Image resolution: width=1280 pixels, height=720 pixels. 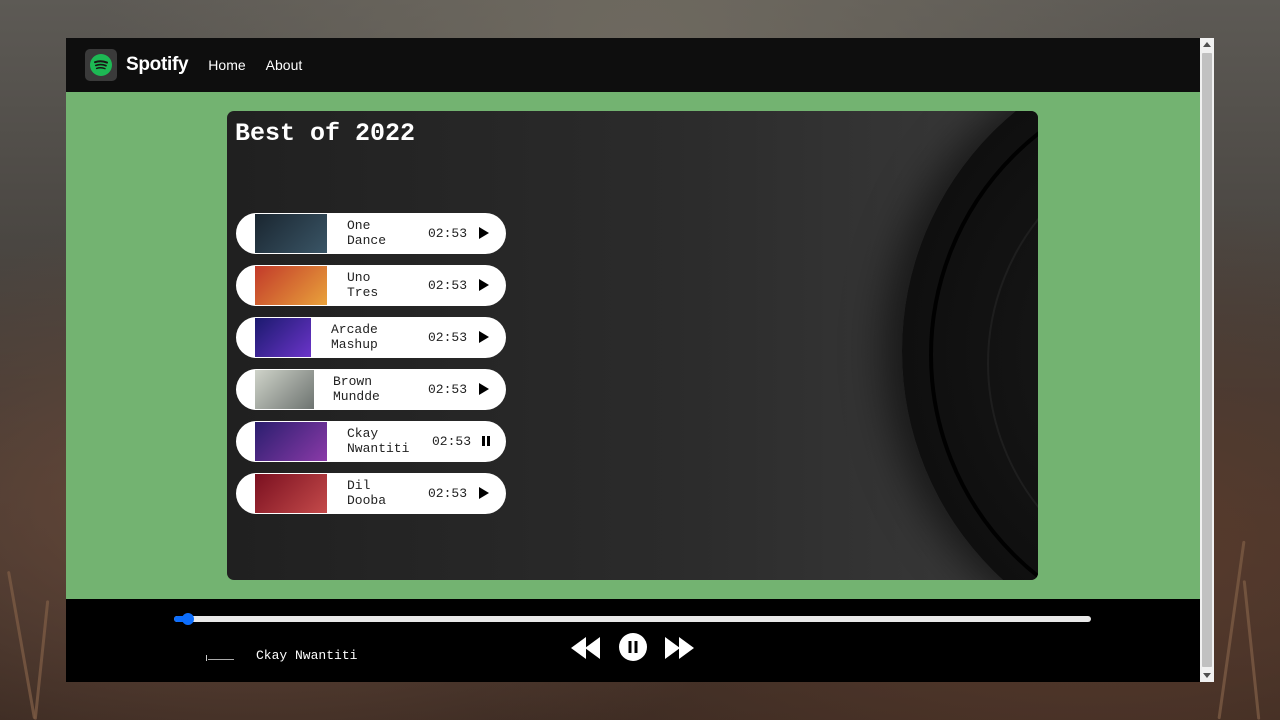 What do you see at coordinates (307, 655) in the screenshot?
I see `now-playing-title: Ckay Nwantiti` at bounding box center [307, 655].